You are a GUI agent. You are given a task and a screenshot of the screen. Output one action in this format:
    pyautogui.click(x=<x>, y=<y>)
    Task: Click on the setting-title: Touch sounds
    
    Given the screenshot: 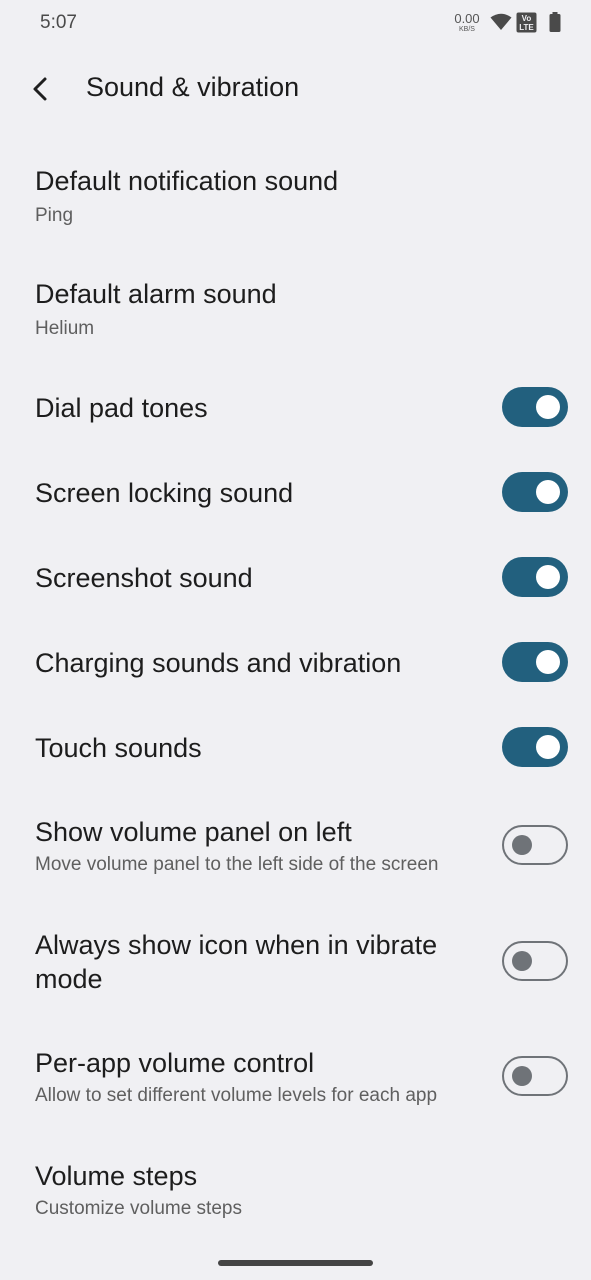 What is the action you would take?
    pyautogui.click(x=118, y=748)
    